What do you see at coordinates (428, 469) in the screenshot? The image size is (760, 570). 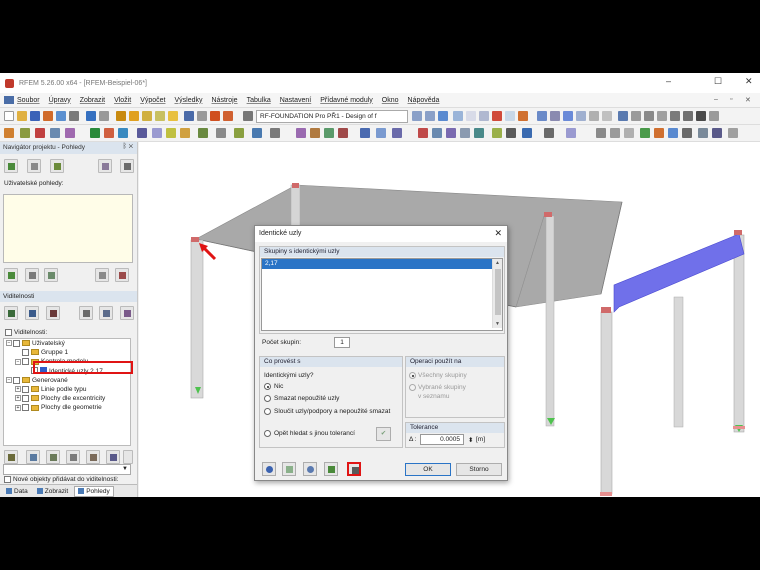 I see `ok-button: OK` at bounding box center [428, 469].